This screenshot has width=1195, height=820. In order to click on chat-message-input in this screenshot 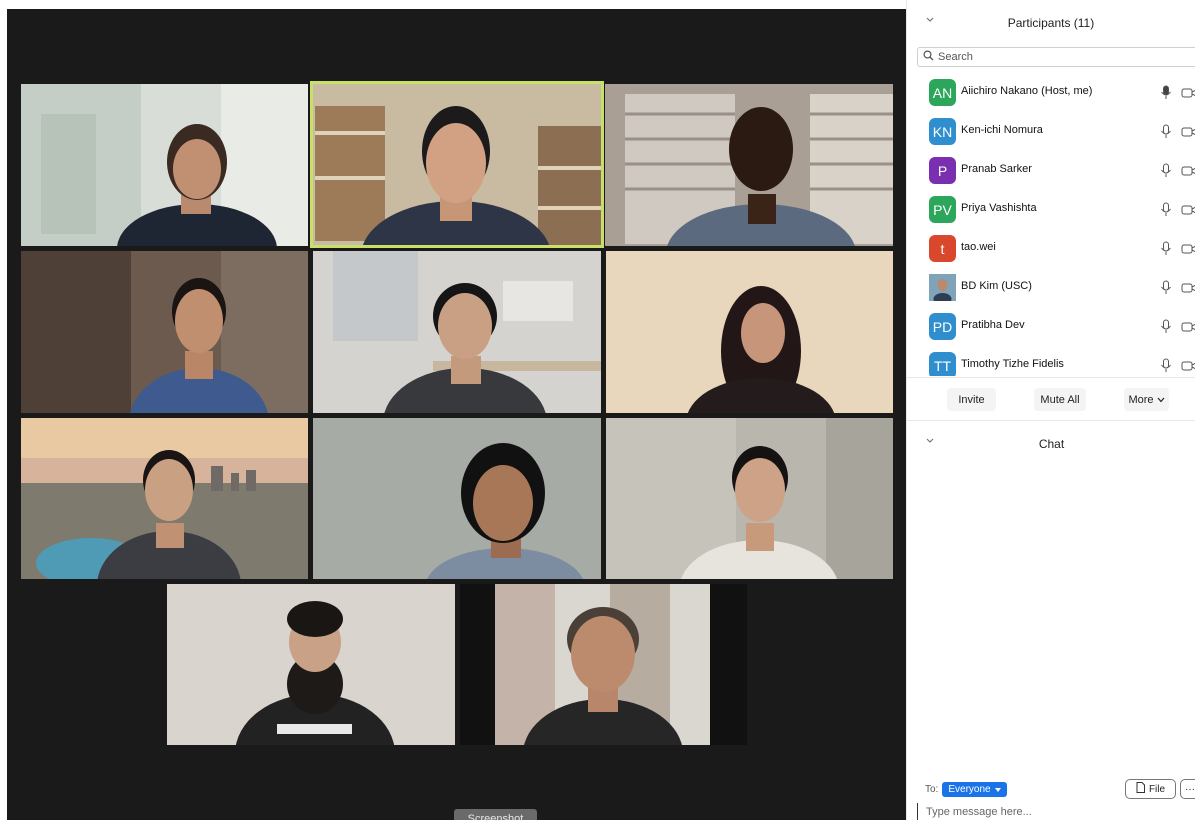, I will do `click(1054, 811)`.